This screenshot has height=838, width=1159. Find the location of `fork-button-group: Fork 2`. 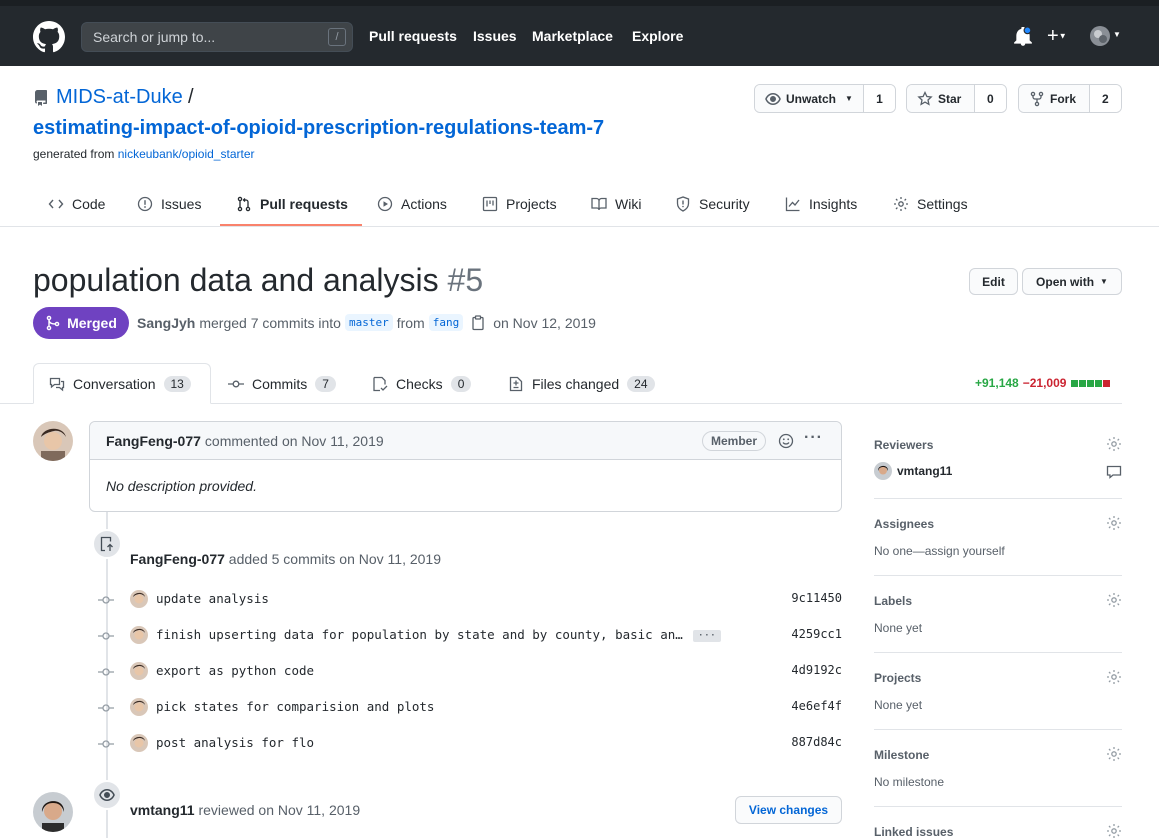

fork-button-group: Fork 2 is located at coordinates (1070, 98).